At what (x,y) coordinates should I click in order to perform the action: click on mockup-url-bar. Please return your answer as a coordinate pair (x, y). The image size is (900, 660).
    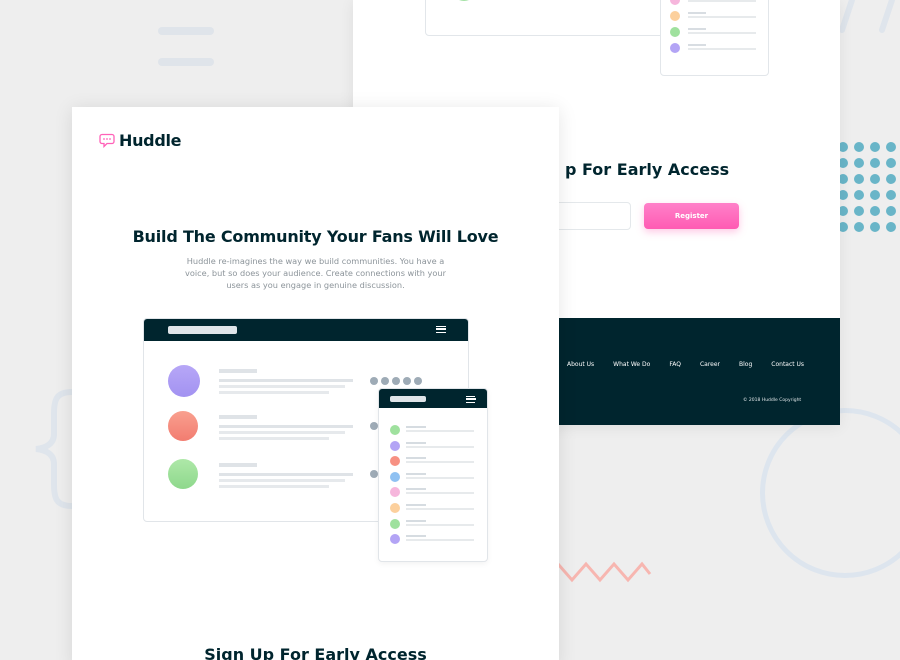
    Looking at the image, I should click on (202, 330).